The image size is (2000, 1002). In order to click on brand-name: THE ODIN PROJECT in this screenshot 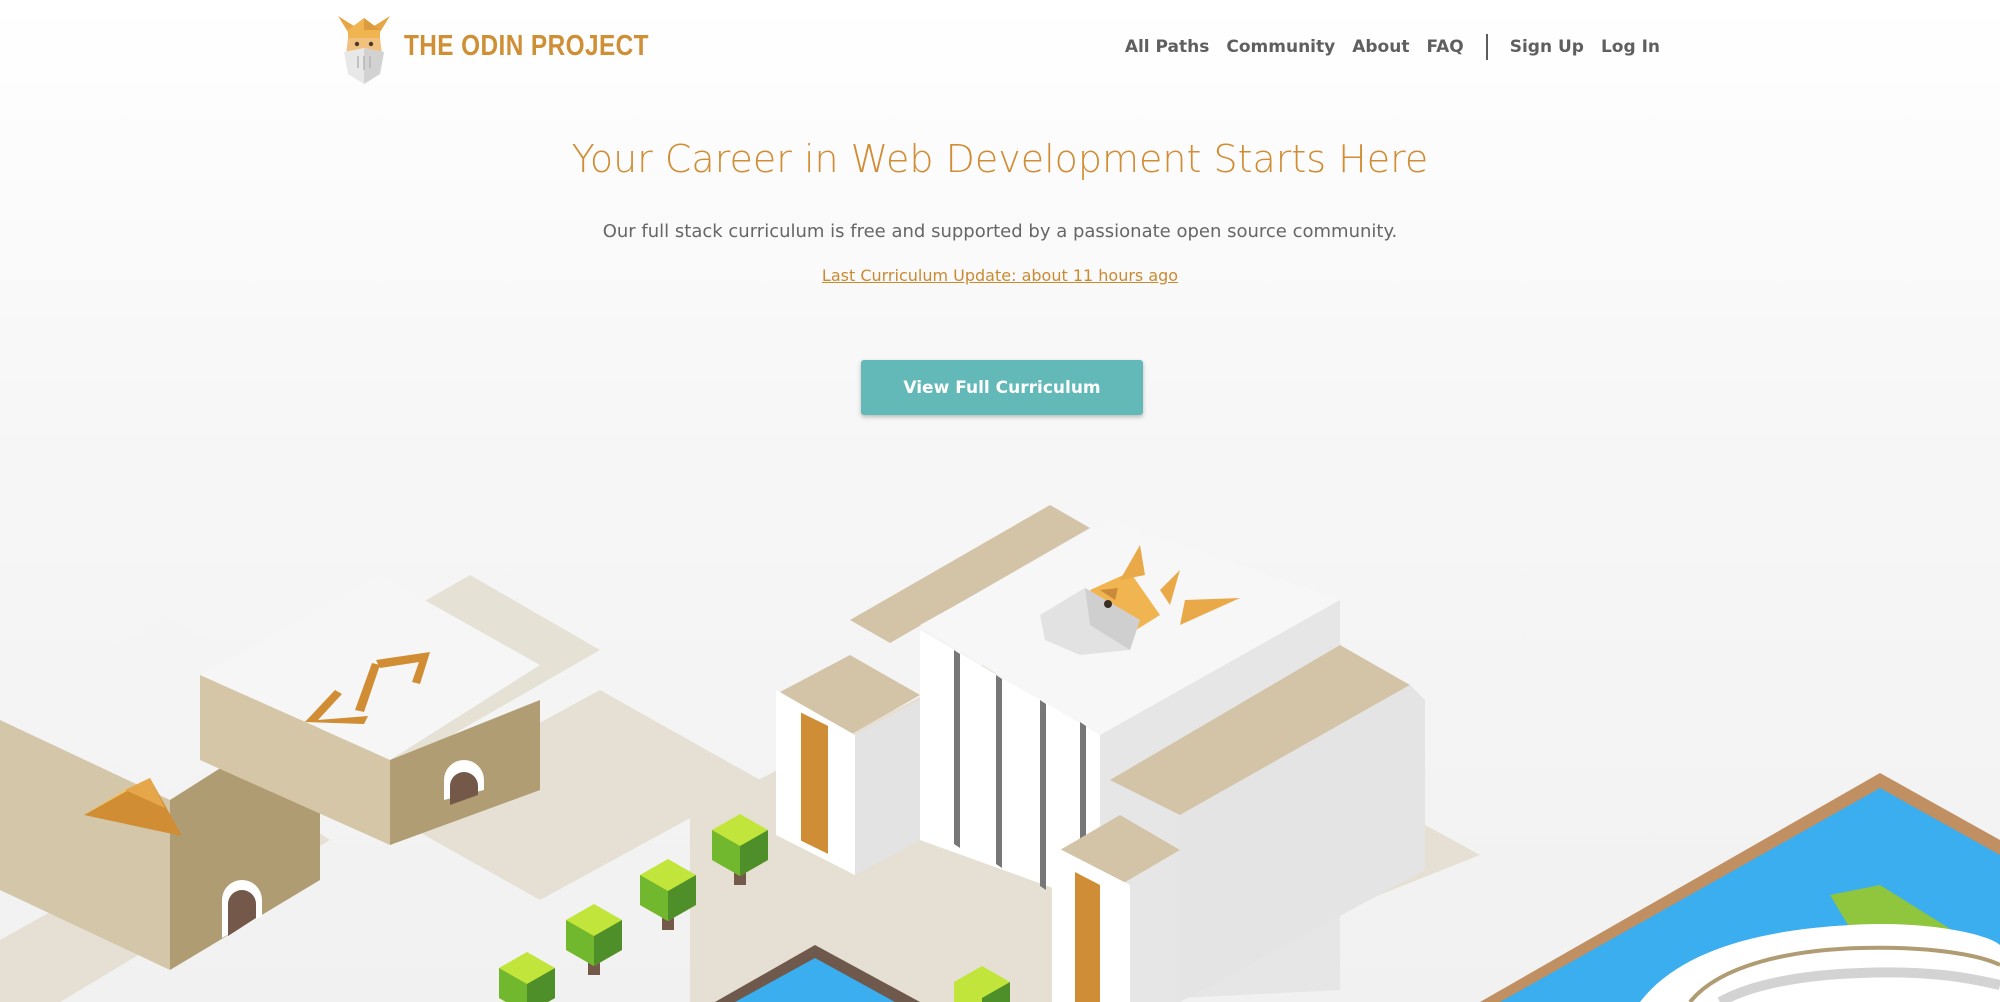, I will do `click(526, 45)`.